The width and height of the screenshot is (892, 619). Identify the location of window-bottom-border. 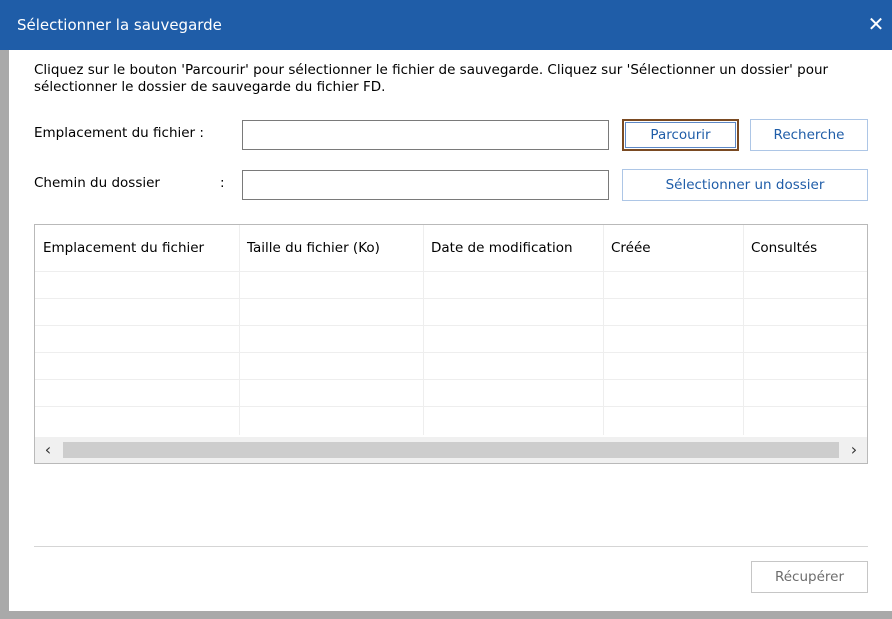
(446, 615).